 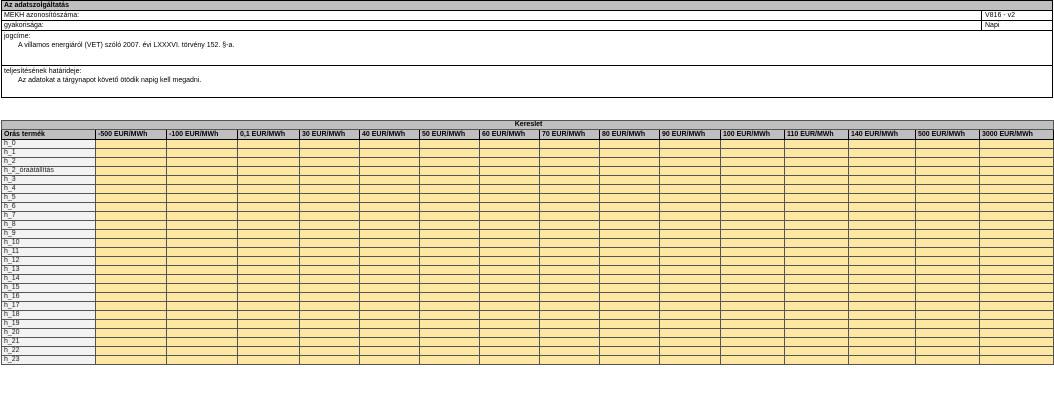 What do you see at coordinates (48, 297) in the screenshot?
I see `row-label: h_16` at bounding box center [48, 297].